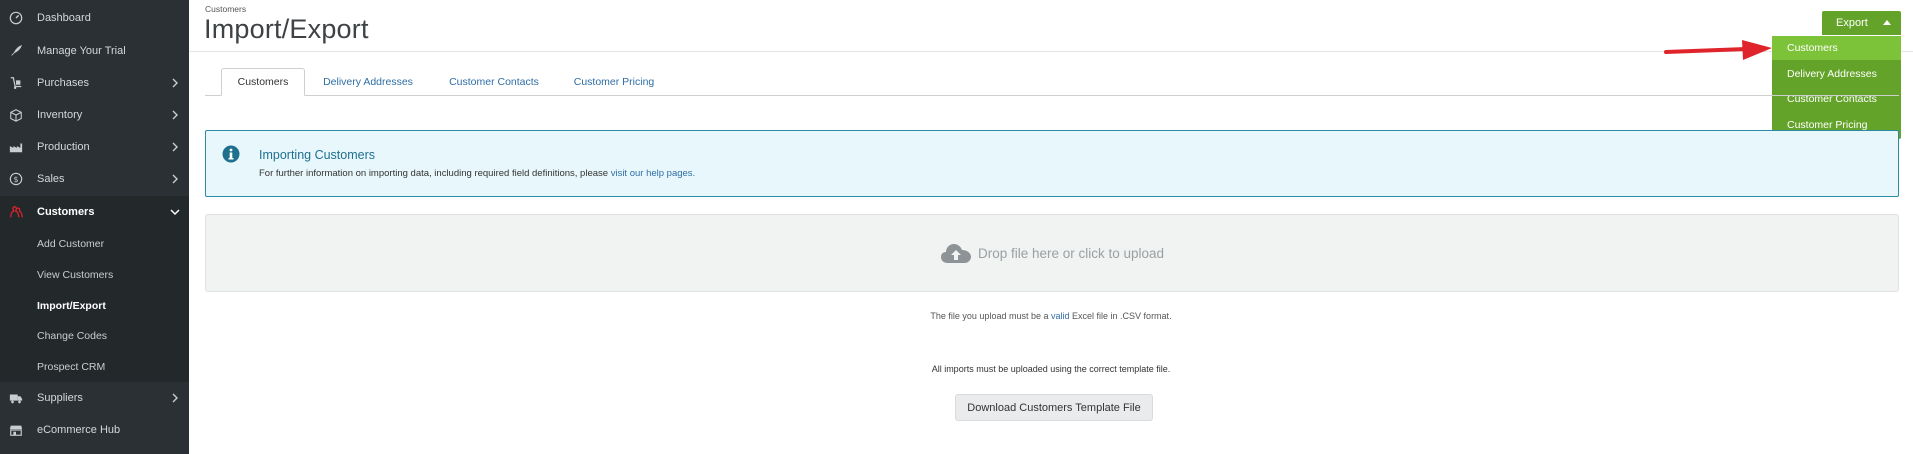  I want to click on sidebar-item-label: Purchases, so click(63, 83).